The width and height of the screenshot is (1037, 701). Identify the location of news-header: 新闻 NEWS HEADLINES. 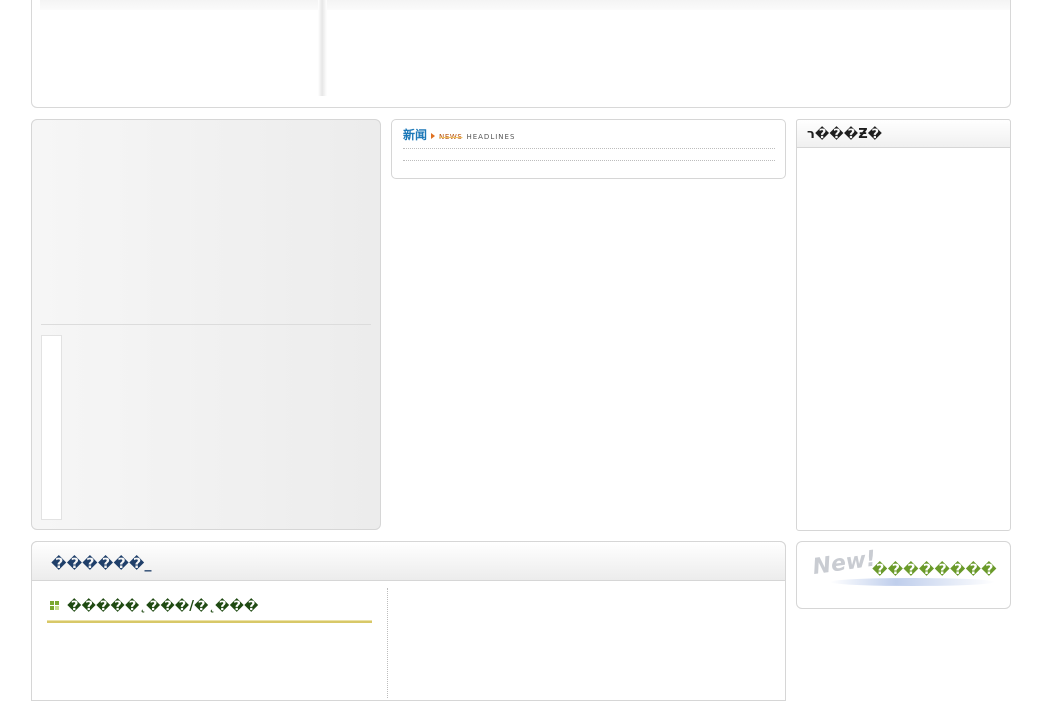
(459, 135).